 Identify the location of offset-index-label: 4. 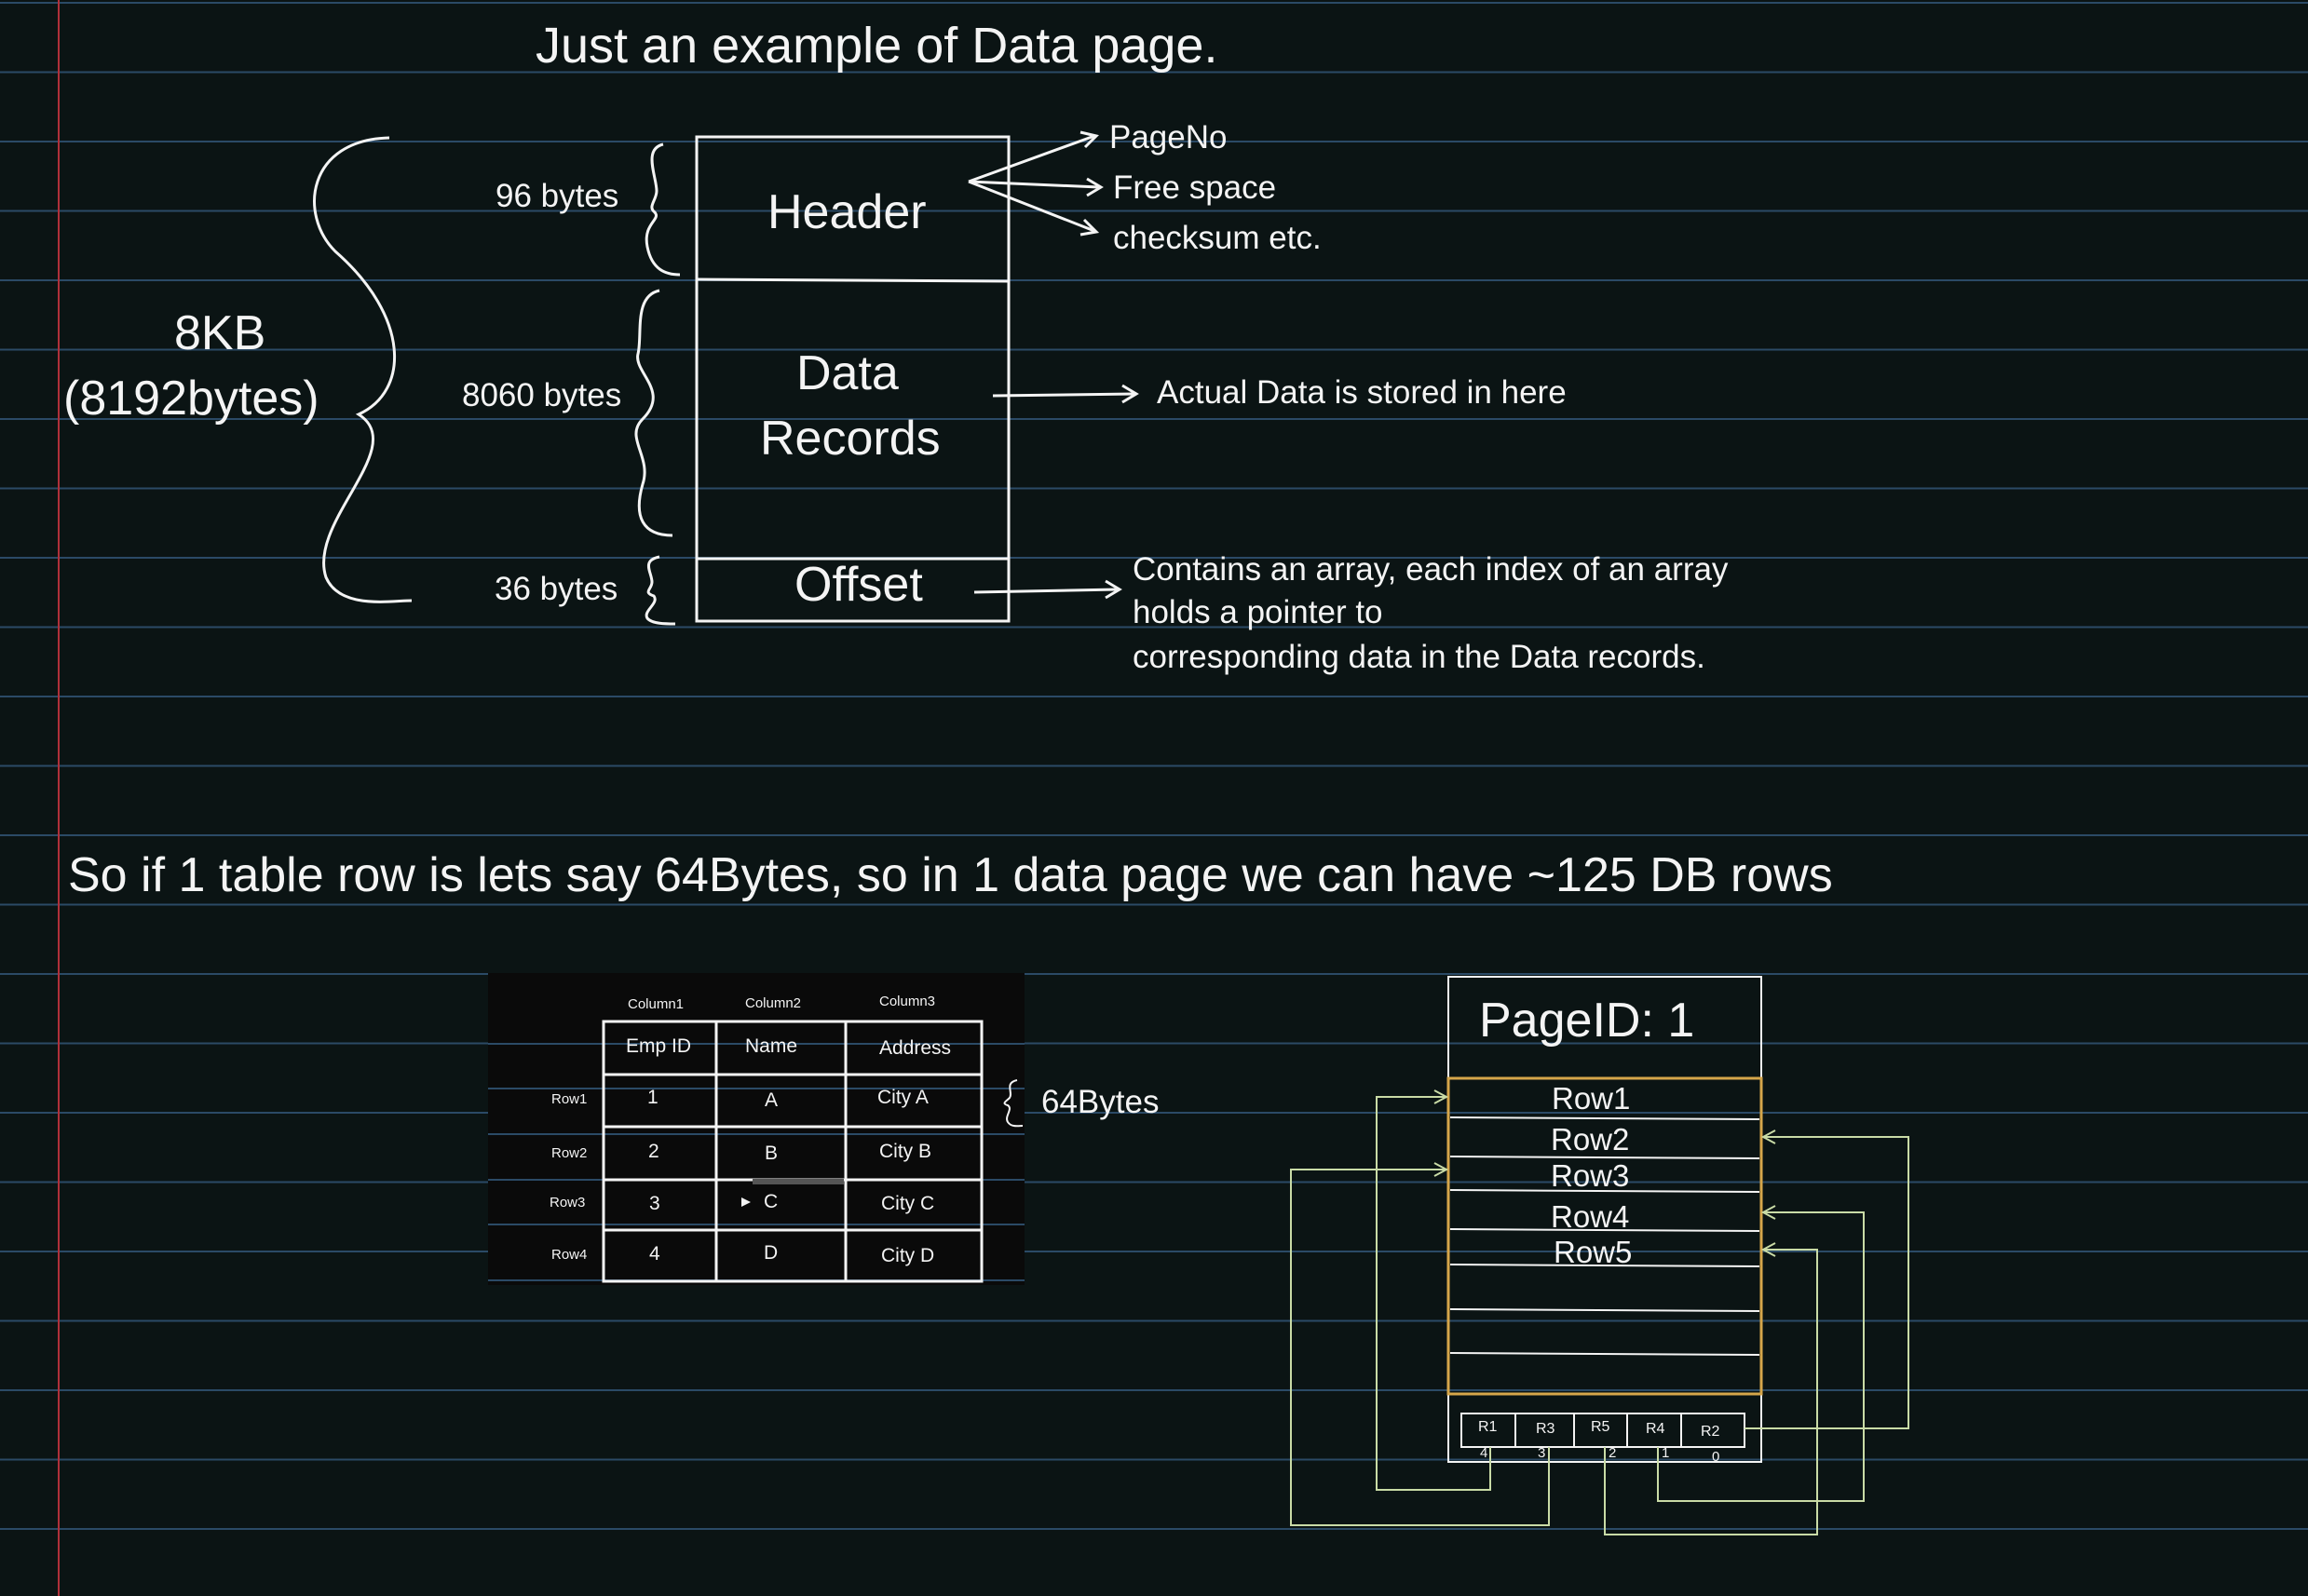
(1484, 1453).